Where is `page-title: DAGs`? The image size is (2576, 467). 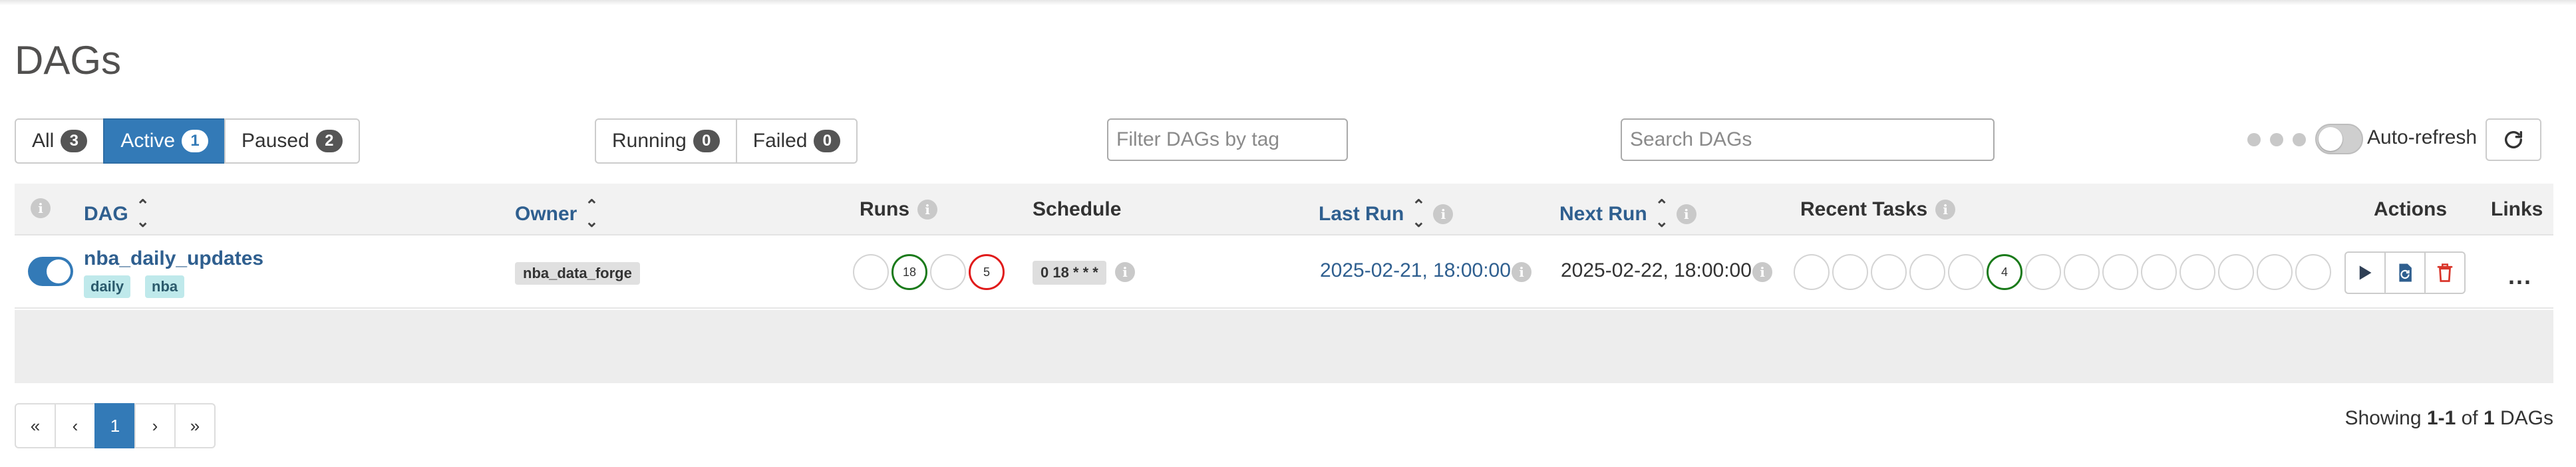 page-title: DAGs is located at coordinates (68, 60).